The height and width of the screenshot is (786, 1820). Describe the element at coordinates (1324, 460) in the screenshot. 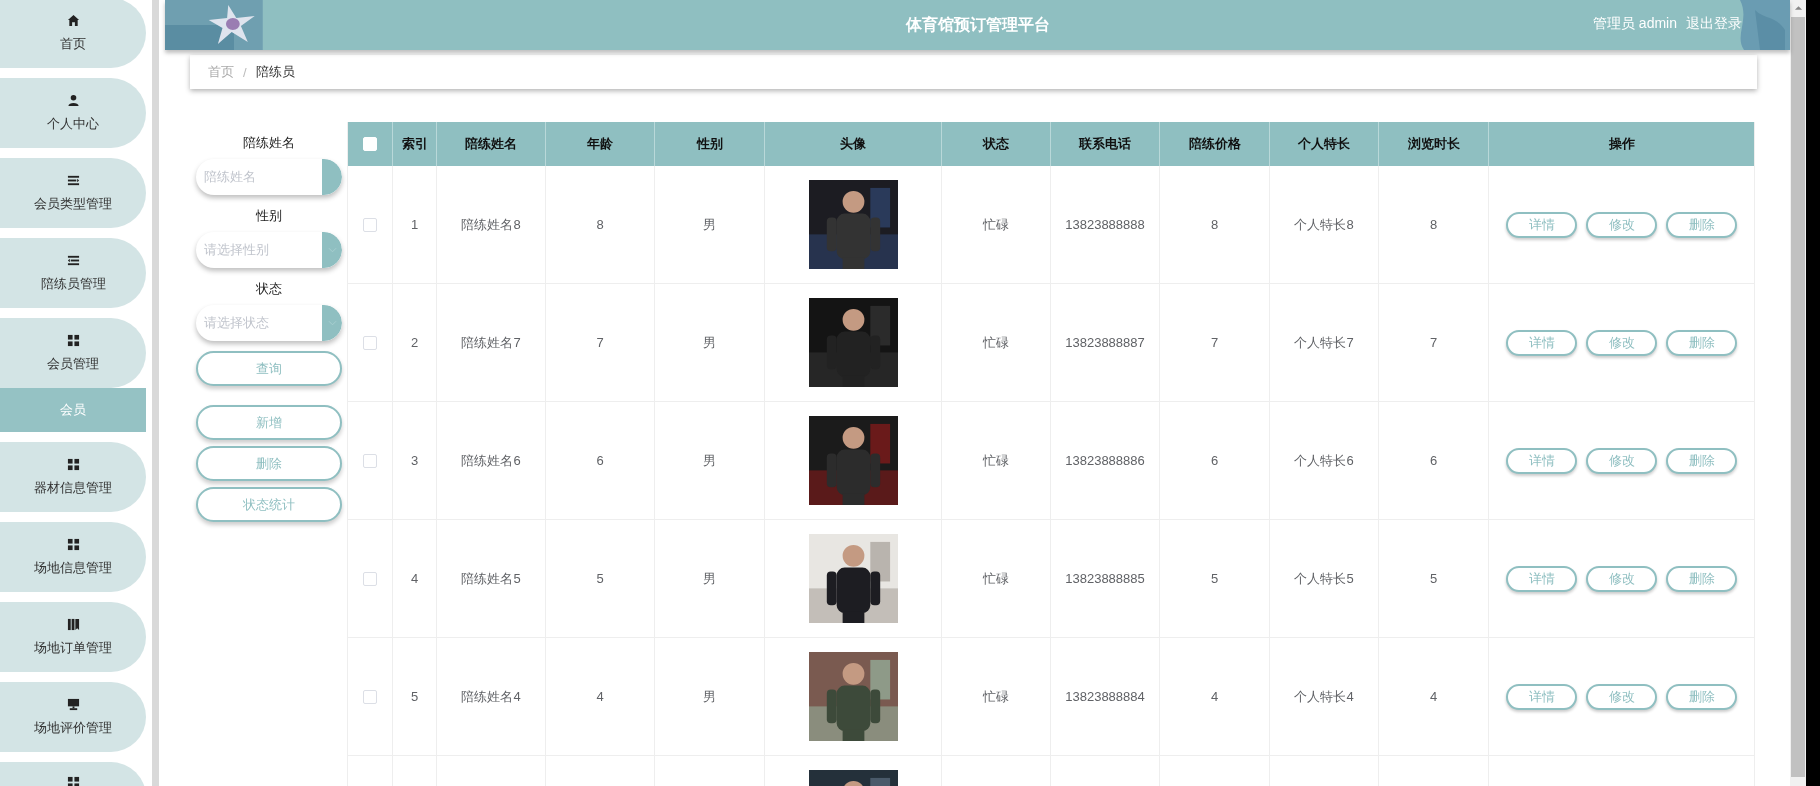

I see `table-cell: 个人特长6` at that location.